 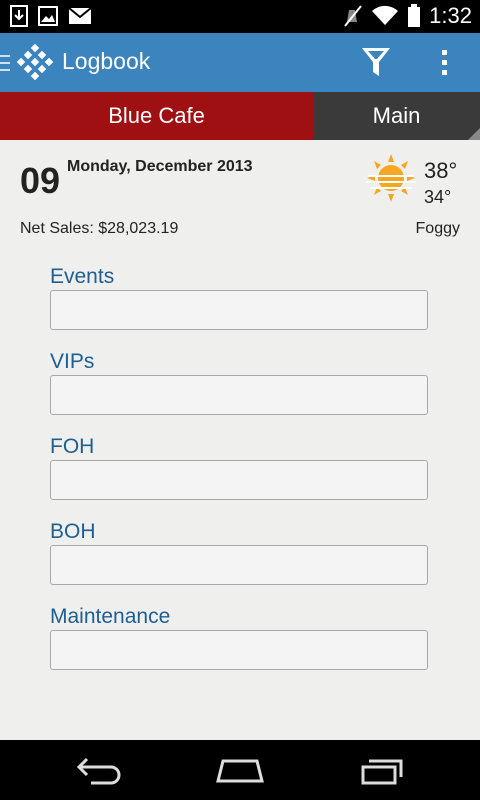 I want to click on dropdown-corner-icon, so click(x=474, y=134).